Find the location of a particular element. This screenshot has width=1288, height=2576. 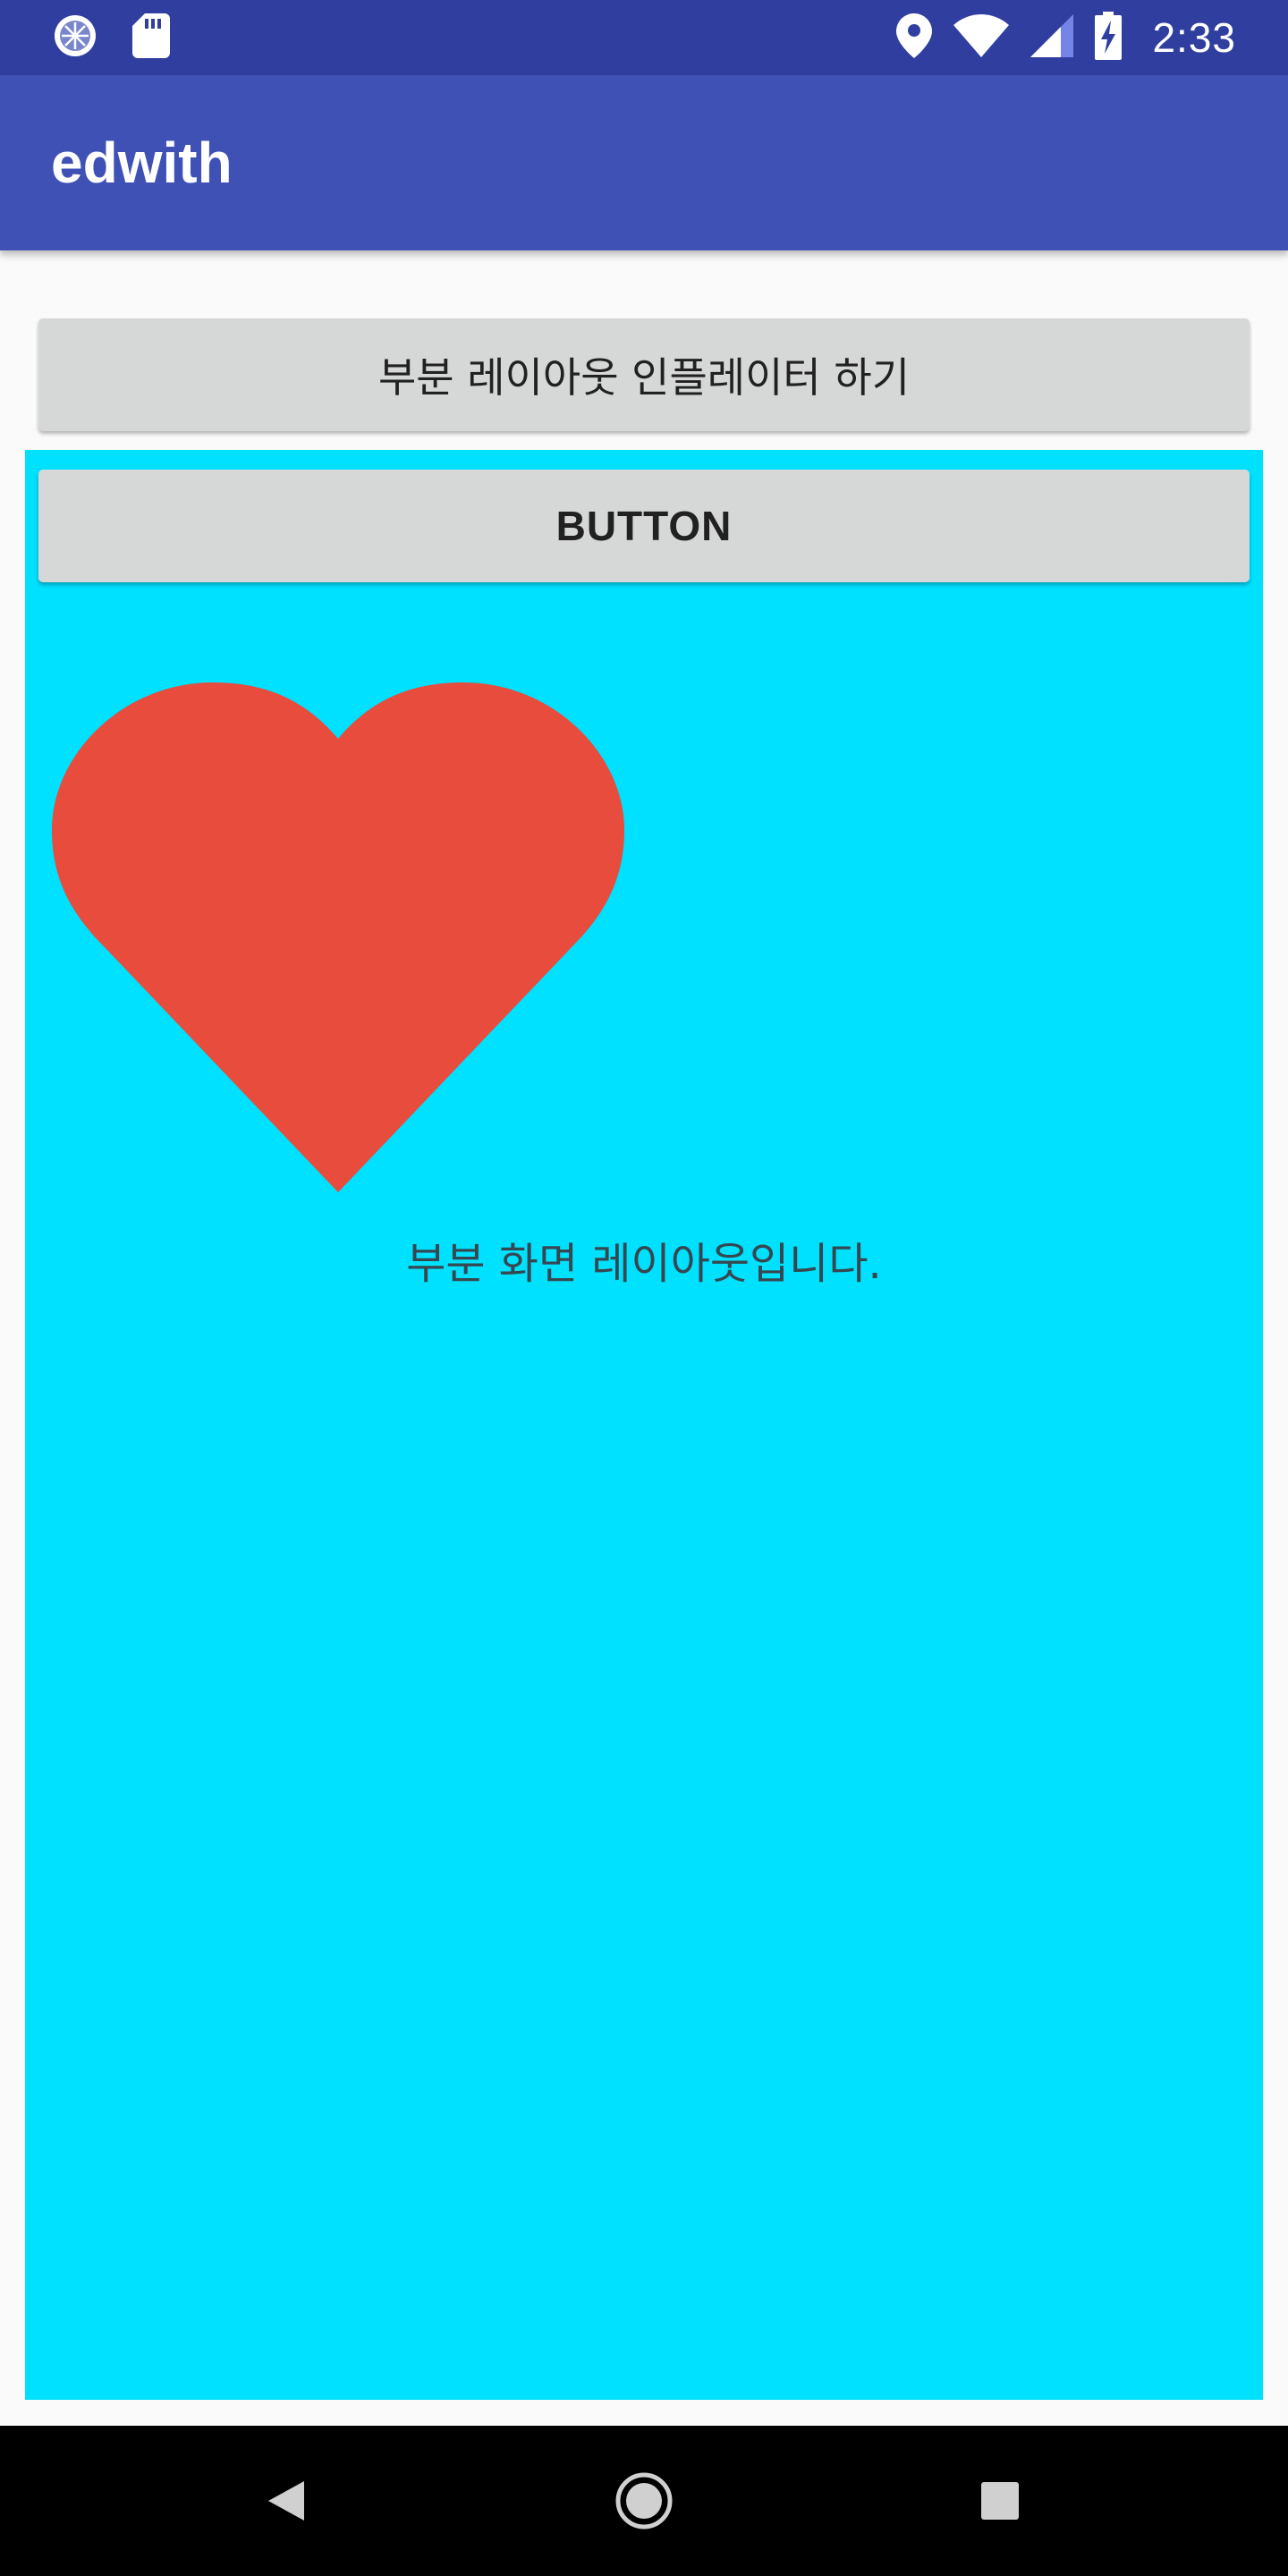

inflate-layout-button-label: 부분 레이아웃 인플레이터 하기 is located at coordinates (644, 377).